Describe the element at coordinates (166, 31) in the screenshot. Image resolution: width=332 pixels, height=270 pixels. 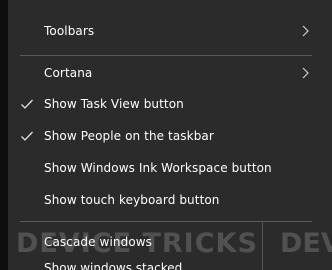
I see `menu-item-toolbars: Toolbars` at that location.